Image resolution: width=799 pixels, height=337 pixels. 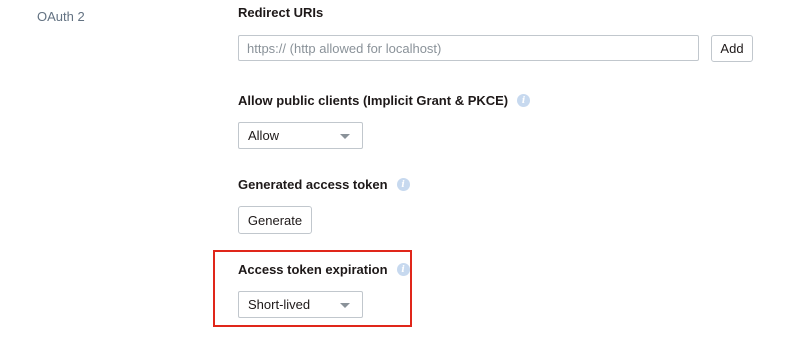 I want to click on redirect-uri-input, so click(x=468, y=48).